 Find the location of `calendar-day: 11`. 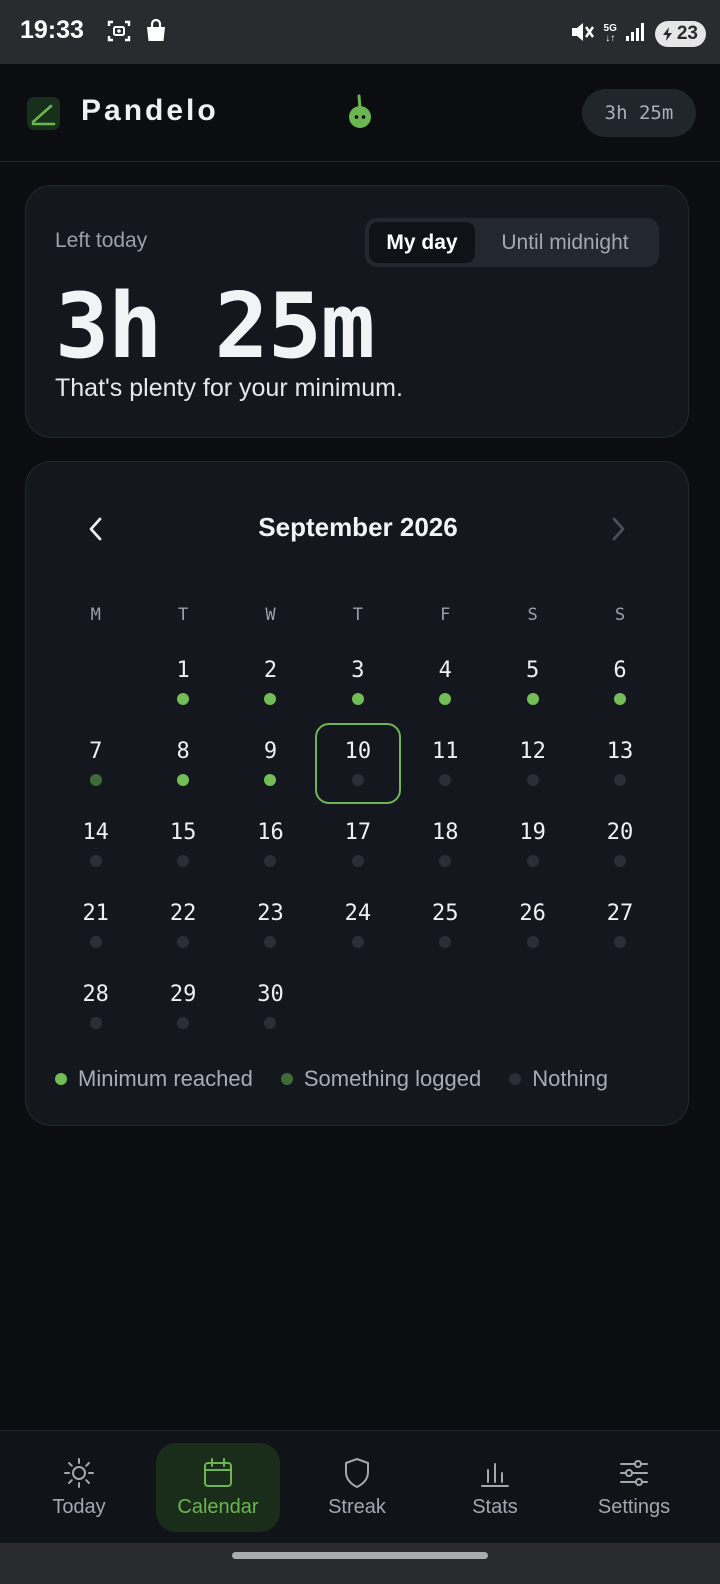

calendar-day: 11 is located at coordinates (445, 763).